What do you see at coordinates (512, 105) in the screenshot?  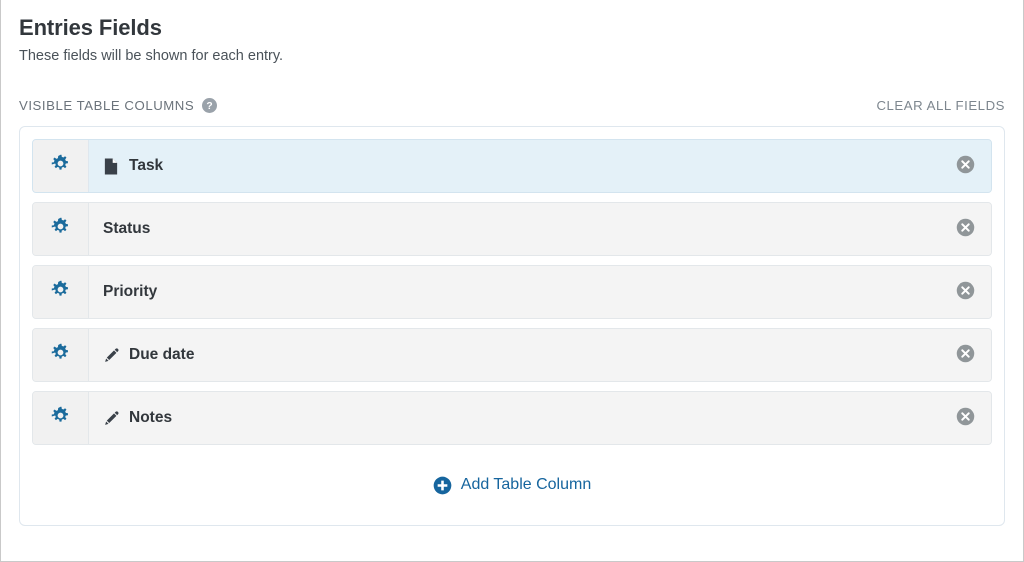 I see `section-bar: VISIBLE TABLE COLUMNS ? CLEAR ALL FIELDS` at bounding box center [512, 105].